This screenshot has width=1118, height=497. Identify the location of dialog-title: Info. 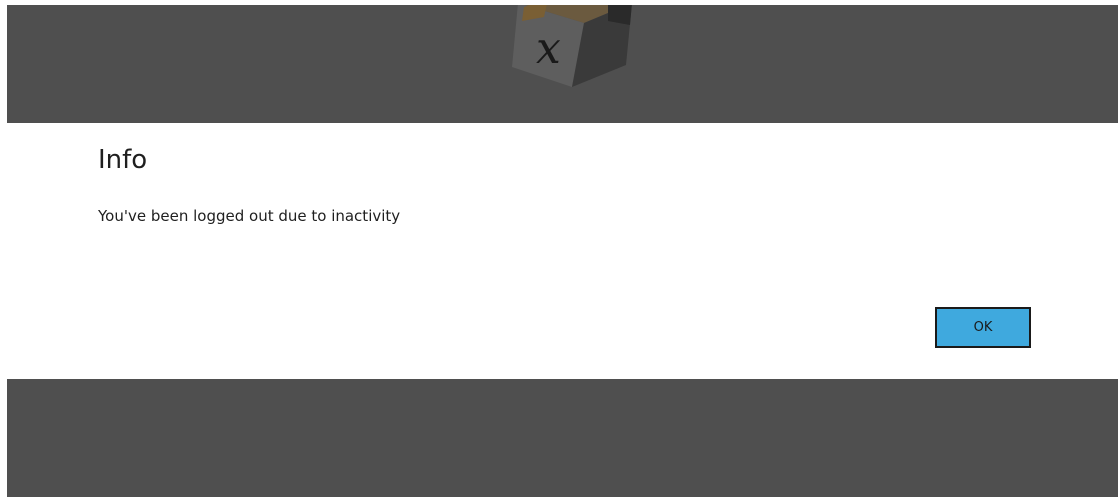
(123, 160).